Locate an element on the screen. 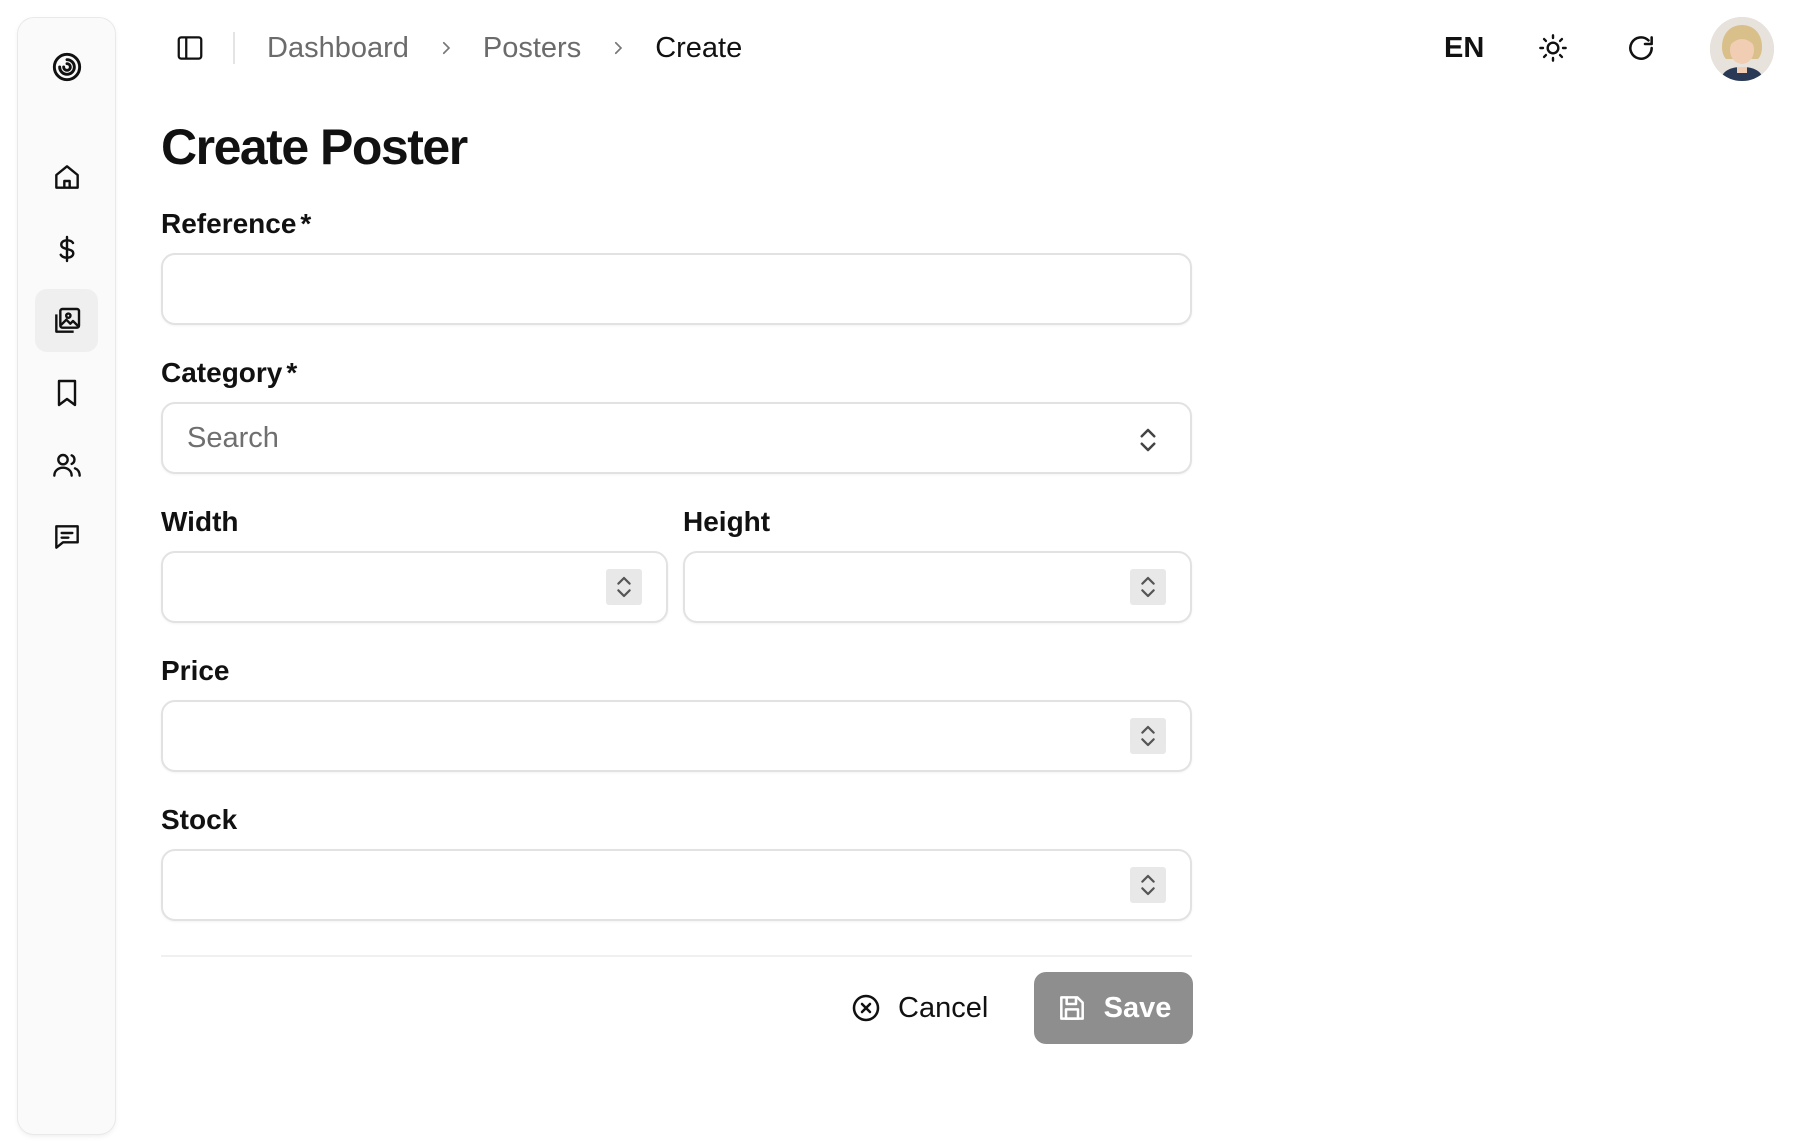 Image resolution: width=1796 pixels, height=1148 pixels. message-icon is located at coordinates (66, 536).